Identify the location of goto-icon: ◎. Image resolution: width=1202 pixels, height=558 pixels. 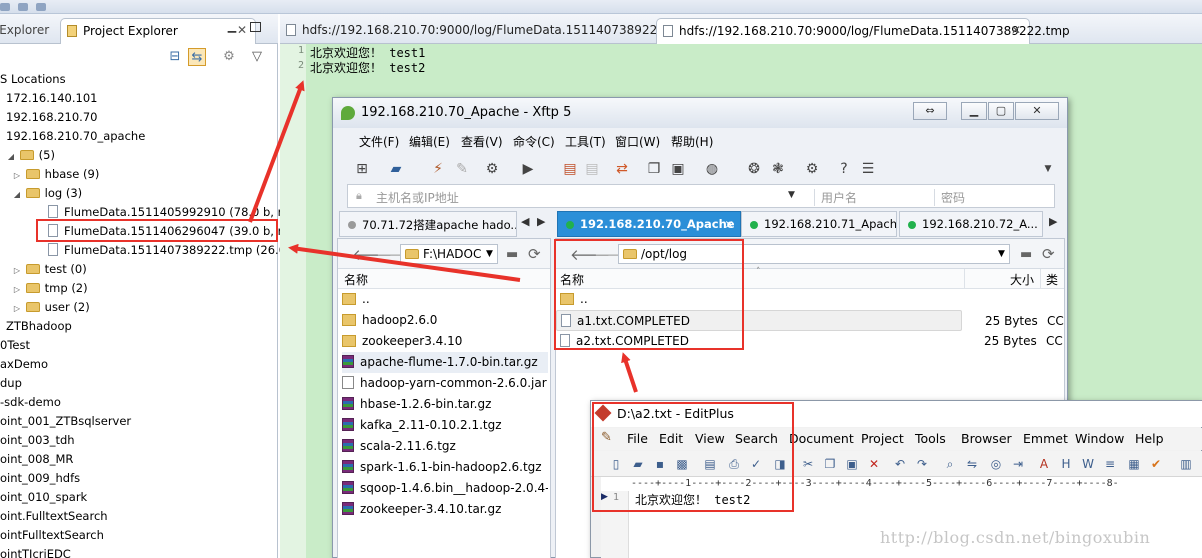
(996, 464).